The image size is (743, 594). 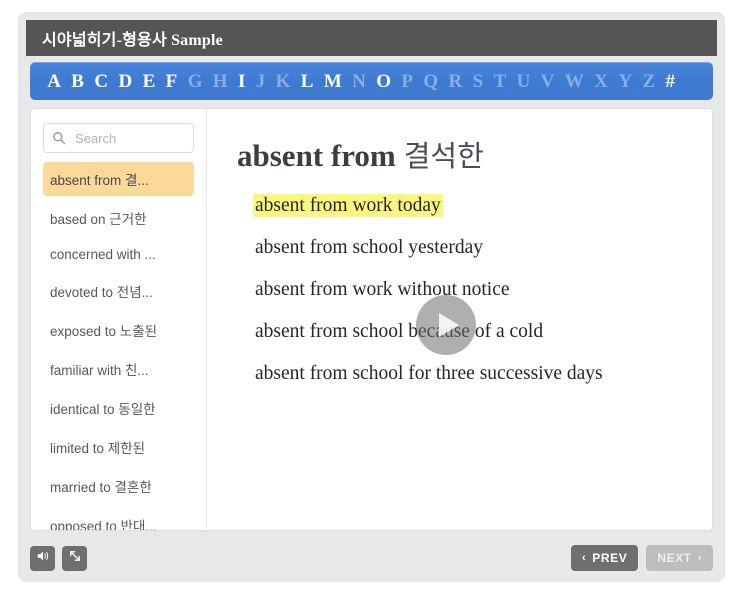 What do you see at coordinates (77, 81) in the screenshot?
I see `alphabet-letter-b: B` at bounding box center [77, 81].